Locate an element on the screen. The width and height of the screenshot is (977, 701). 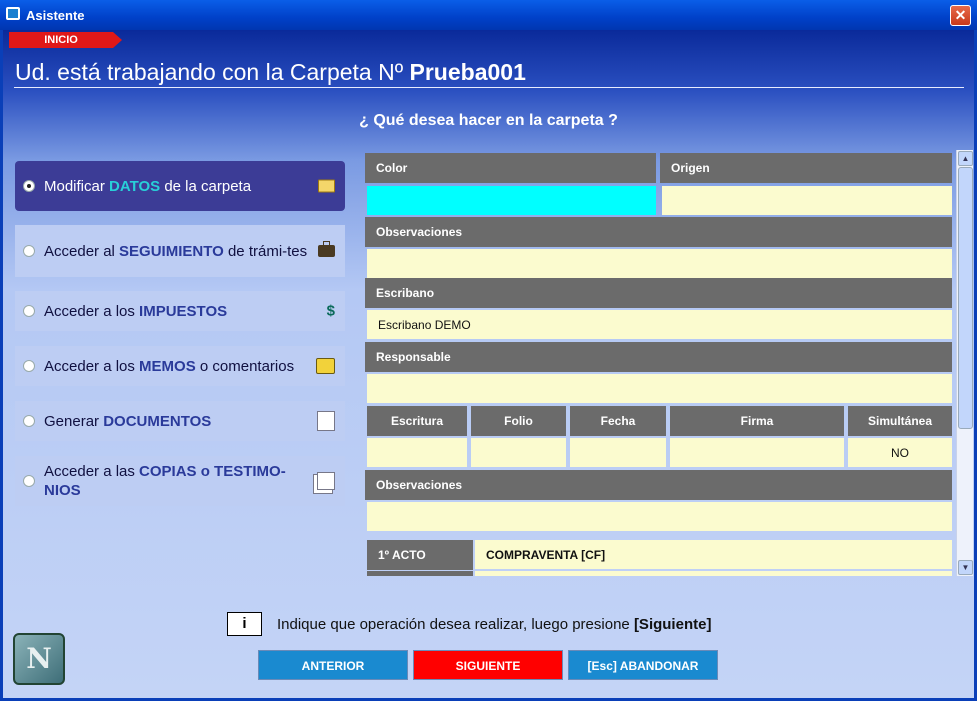
option-modificar-datos: Modificar DATOS de la carpeta is located at coordinates (180, 186).